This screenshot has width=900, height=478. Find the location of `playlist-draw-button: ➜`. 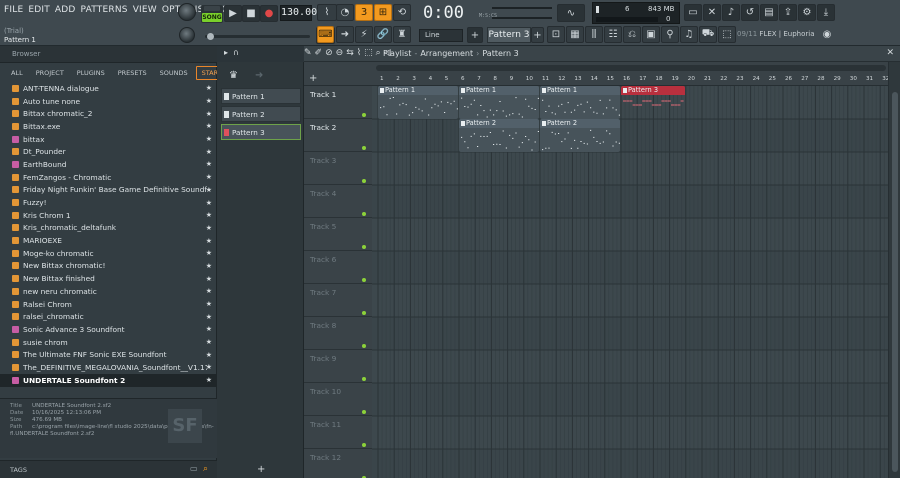

playlist-draw-button: ➜ is located at coordinates (345, 34).